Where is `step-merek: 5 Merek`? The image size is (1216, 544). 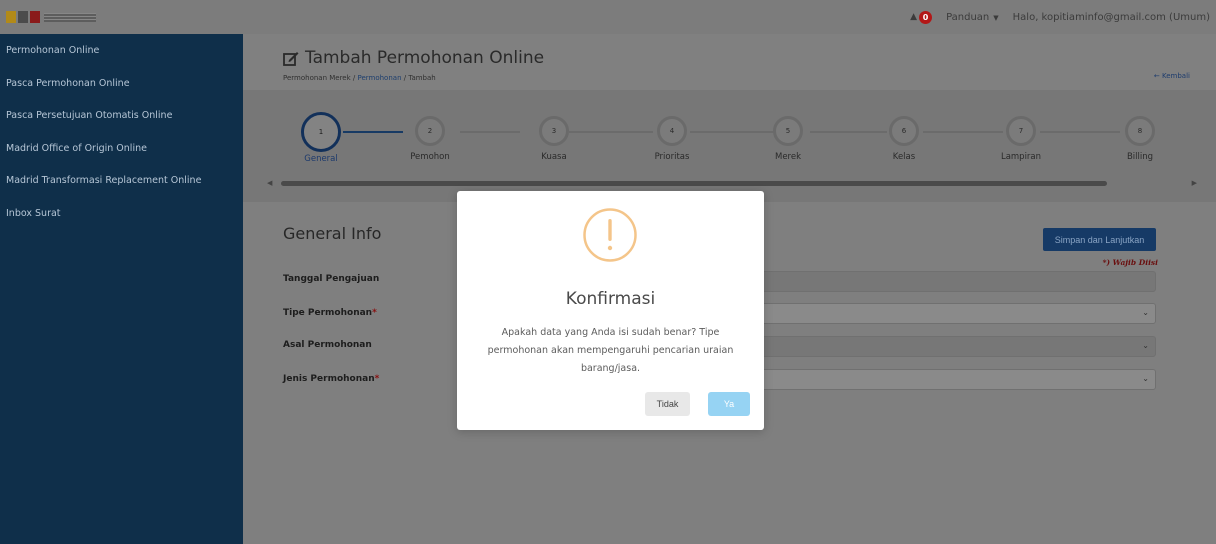 step-merek: 5 Merek is located at coordinates (788, 139).